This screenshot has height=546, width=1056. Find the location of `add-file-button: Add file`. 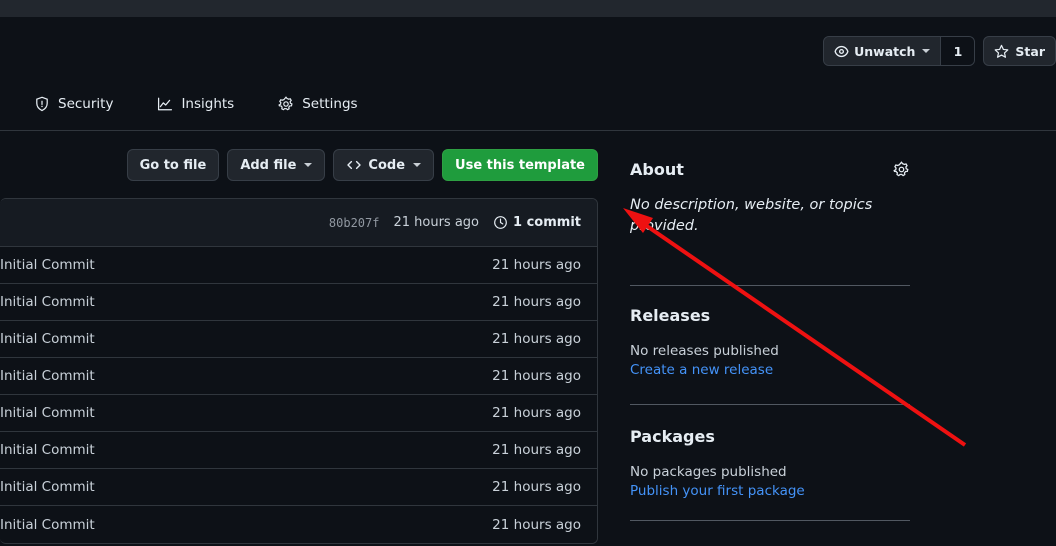

add-file-button: Add file is located at coordinates (276, 165).